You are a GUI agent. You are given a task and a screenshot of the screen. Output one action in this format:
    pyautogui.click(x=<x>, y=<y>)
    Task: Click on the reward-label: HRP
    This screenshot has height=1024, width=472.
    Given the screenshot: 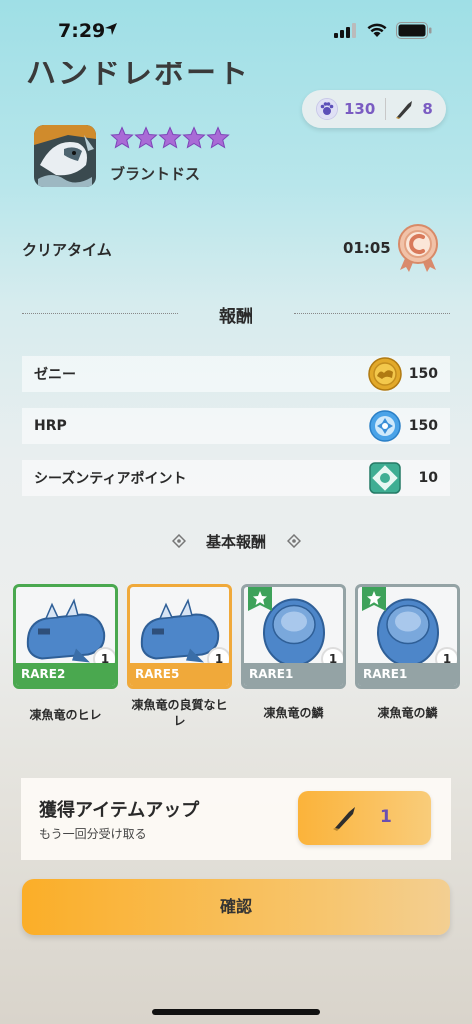 What is the action you would take?
    pyautogui.click(x=50, y=426)
    